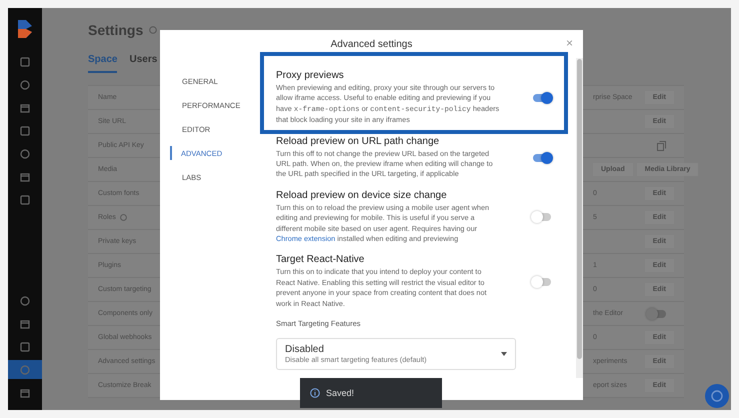 The height and width of the screenshot is (418, 739). Describe the element at coordinates (362, 195) in the screenshot. I see `setting-title: Reload preview on device size change` at that location.